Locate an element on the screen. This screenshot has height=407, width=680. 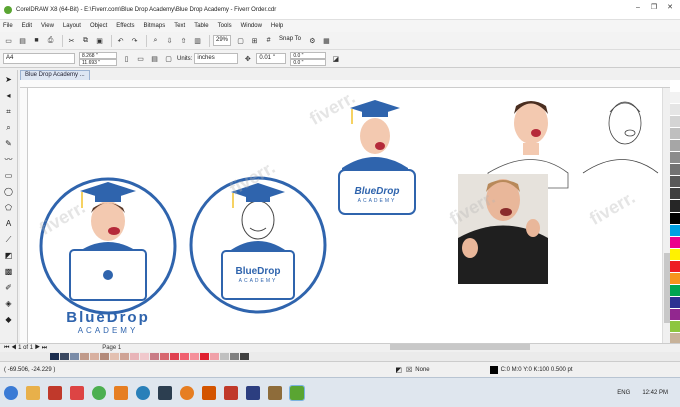
text-tool-icon: A is located at coordinates (9, 224).